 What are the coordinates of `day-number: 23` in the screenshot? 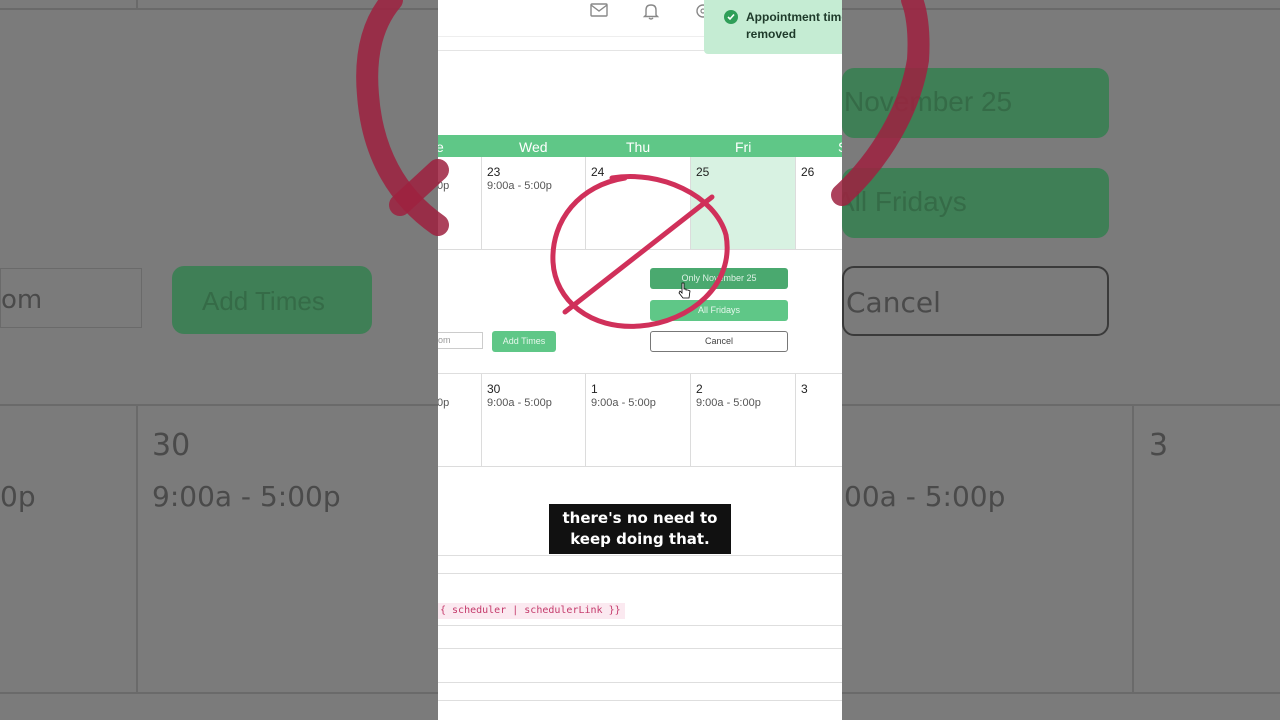 It's located at (494, 172).